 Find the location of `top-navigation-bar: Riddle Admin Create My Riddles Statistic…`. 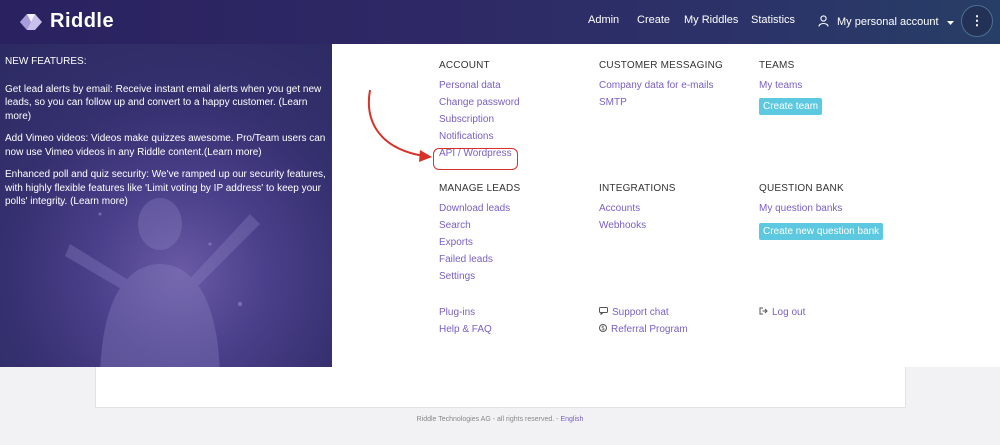

top-navigation-bar: Riddle Admin Create My Riddles Statistic… is located at coordinates (500, 22).